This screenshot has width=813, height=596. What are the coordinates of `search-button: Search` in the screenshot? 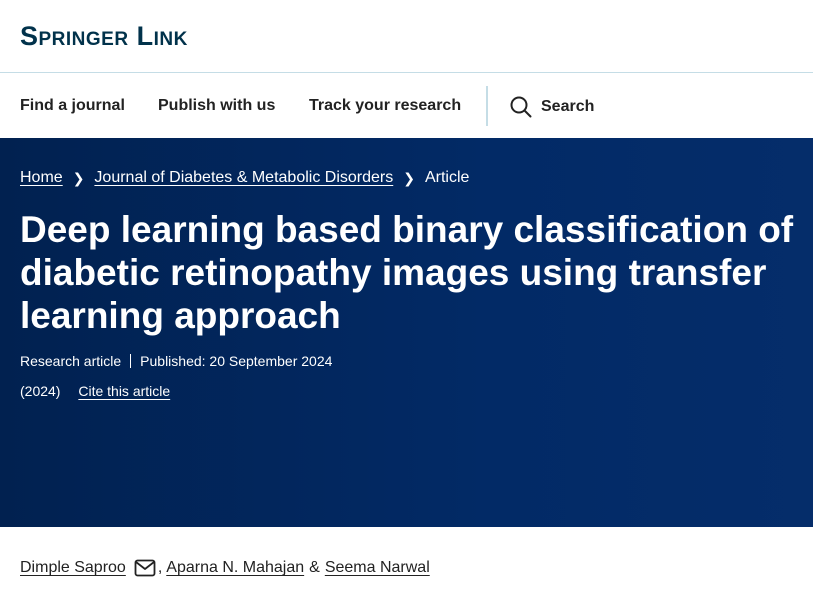 It's located at (552, 107).